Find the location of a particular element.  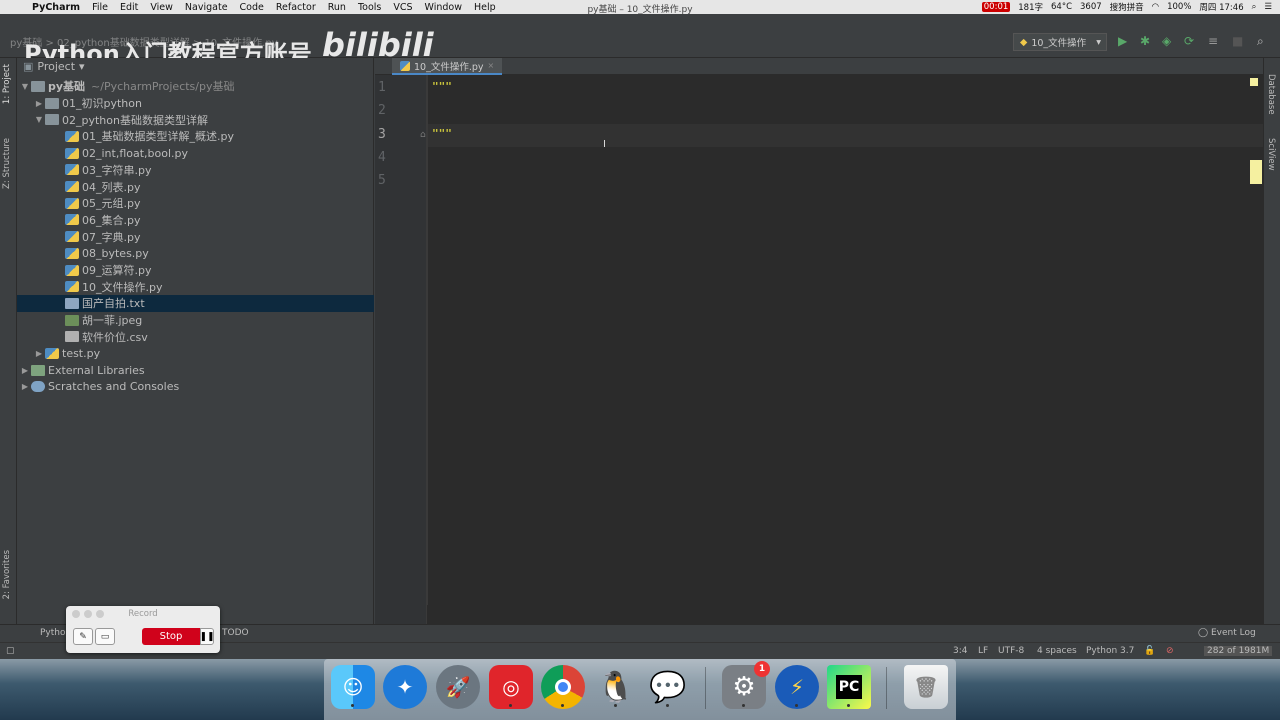

menu-edit: Edit is located at coordinates (129, 7).